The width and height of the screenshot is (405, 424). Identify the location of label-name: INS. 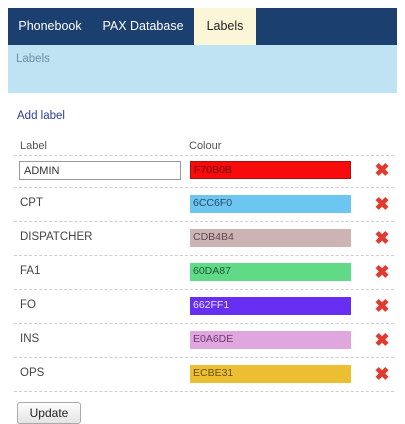
(29, 339).